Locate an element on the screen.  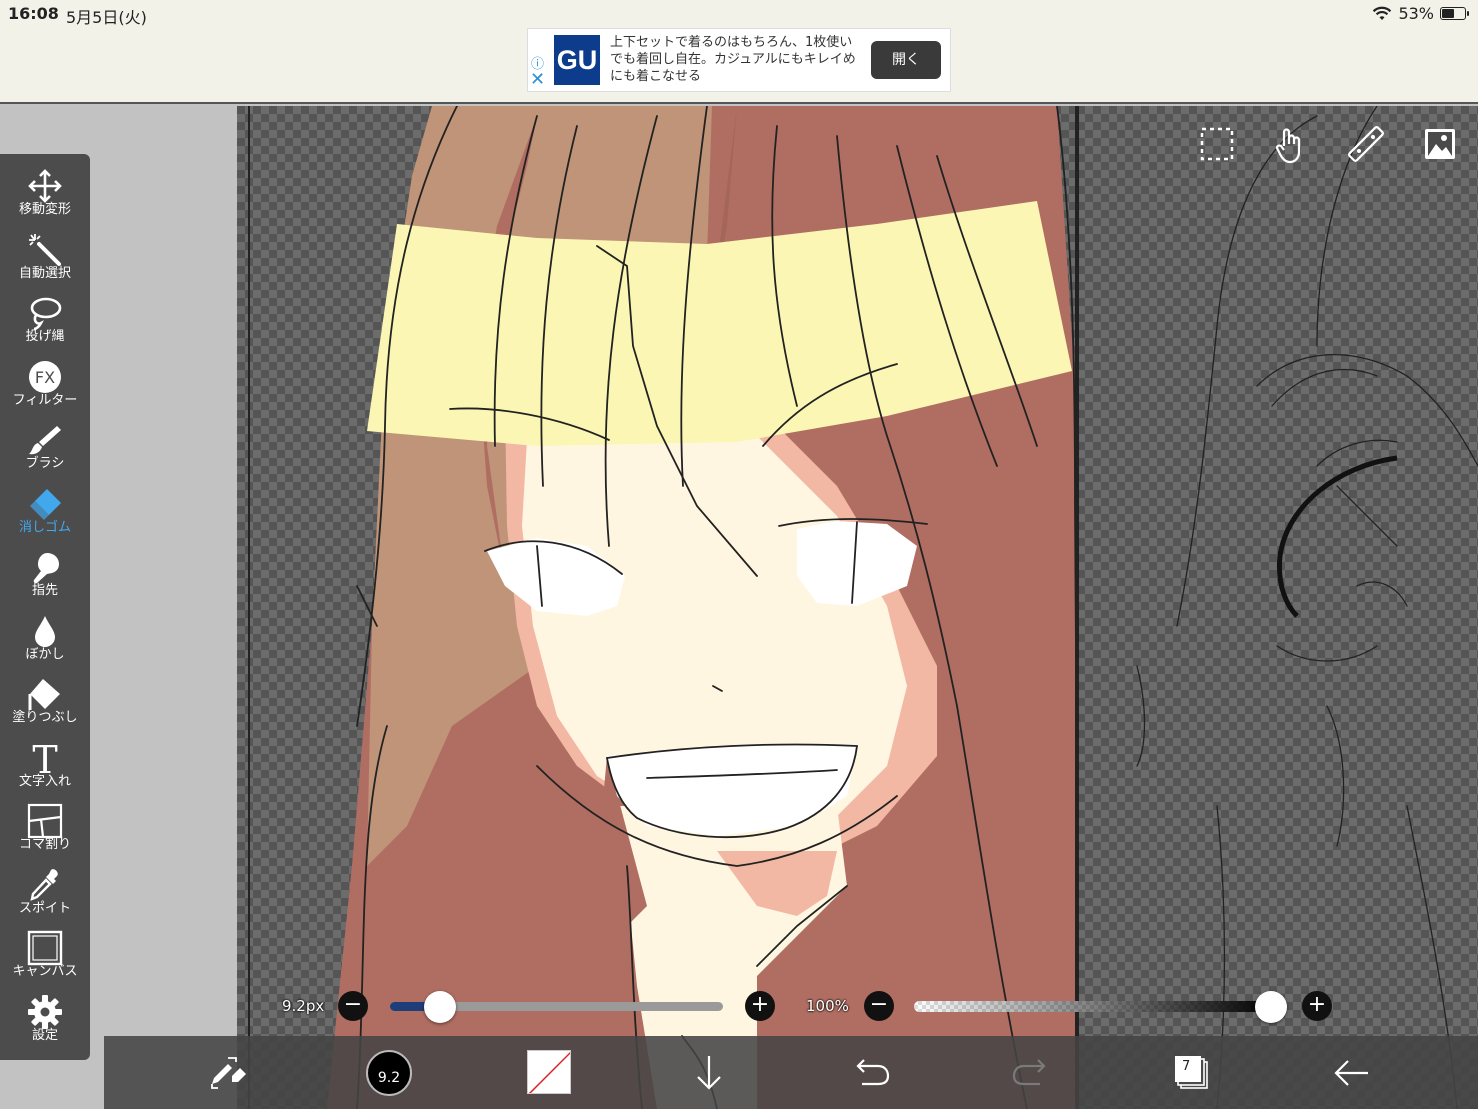
tool-finger: 指先 is located at coordinates (45, 576).